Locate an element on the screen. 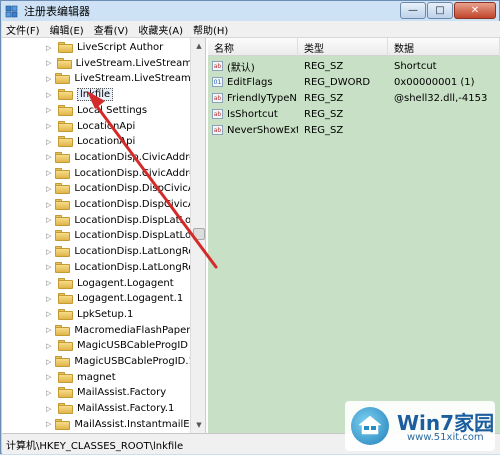  menu-help: 帮助(H) is located at coordinates (210, 29).